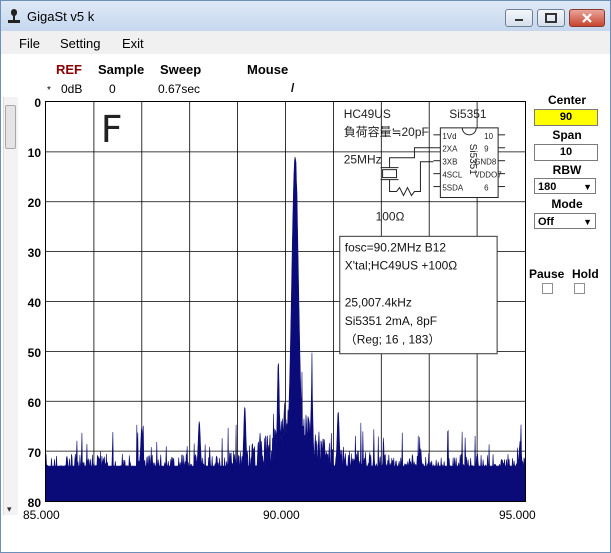  Describe the element at coordinates (34, 453) in the screenshot. I see `y-tick: 70` at that location.